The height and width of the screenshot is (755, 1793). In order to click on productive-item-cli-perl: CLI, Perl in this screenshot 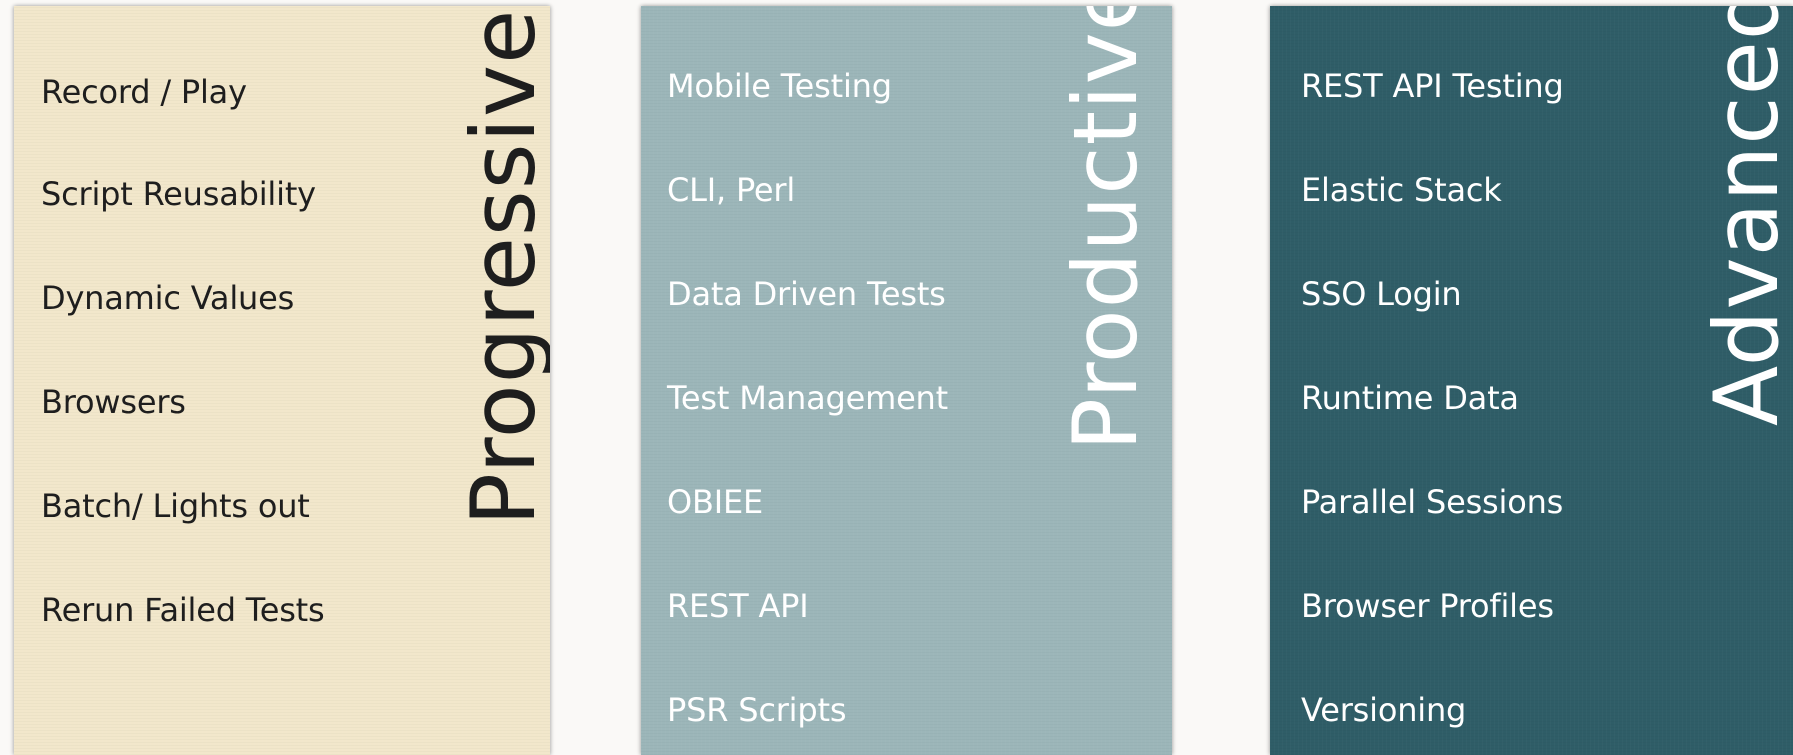, I will do `click(731, 190)`.